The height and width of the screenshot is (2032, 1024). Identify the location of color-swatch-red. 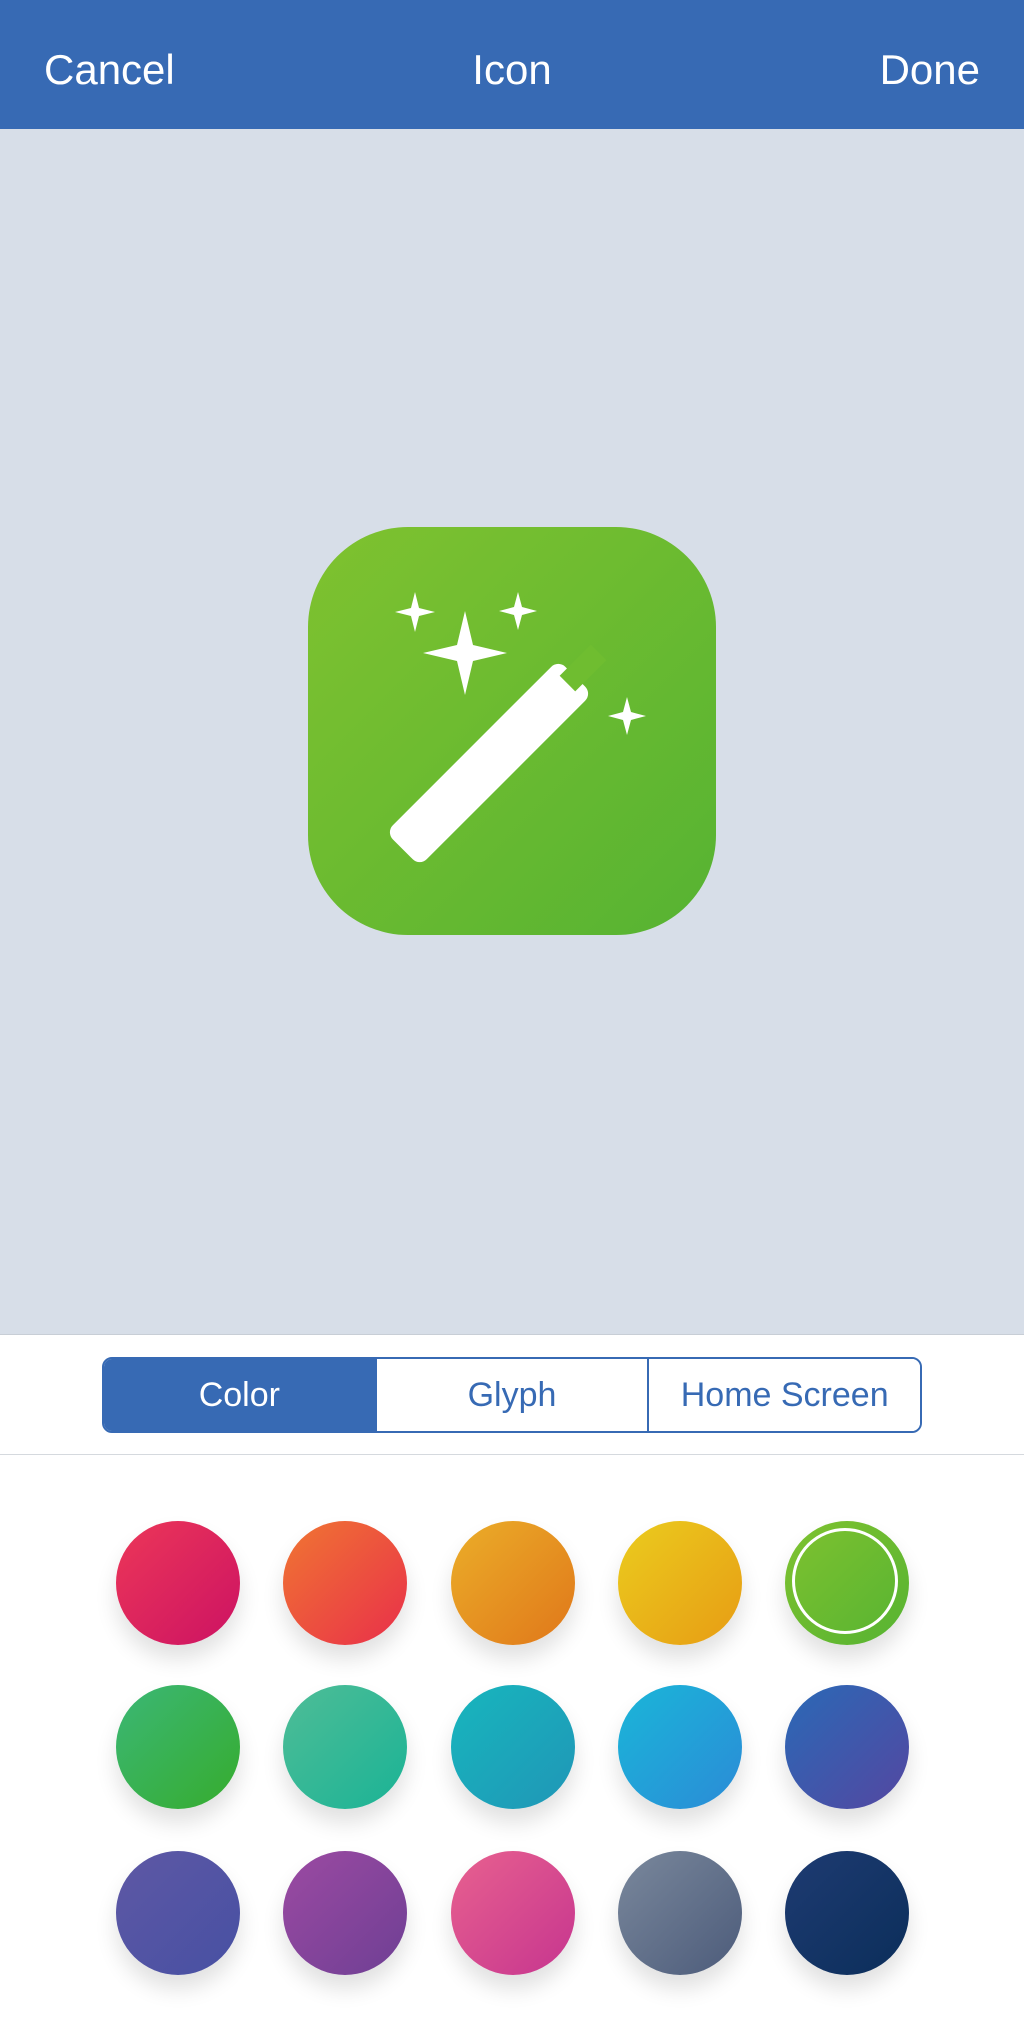
(178, 1583).